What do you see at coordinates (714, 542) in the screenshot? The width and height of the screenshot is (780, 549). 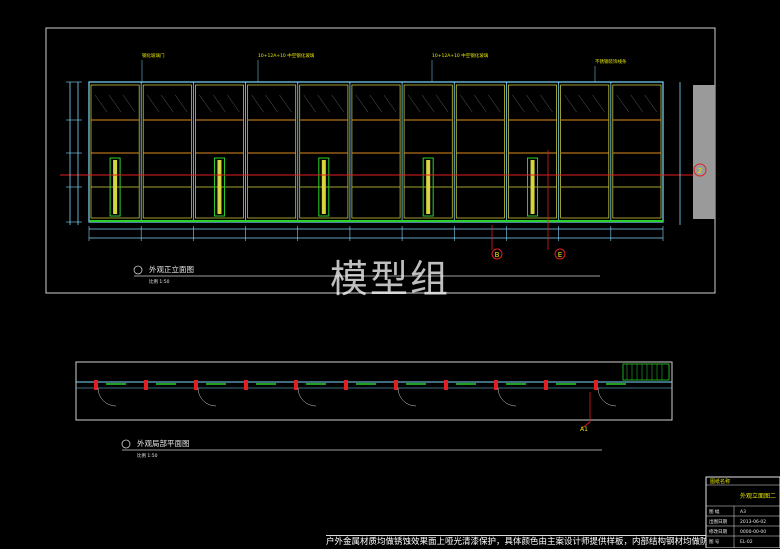 I see `title-block-row-label: 图 号` at bounding box center [714, 542].